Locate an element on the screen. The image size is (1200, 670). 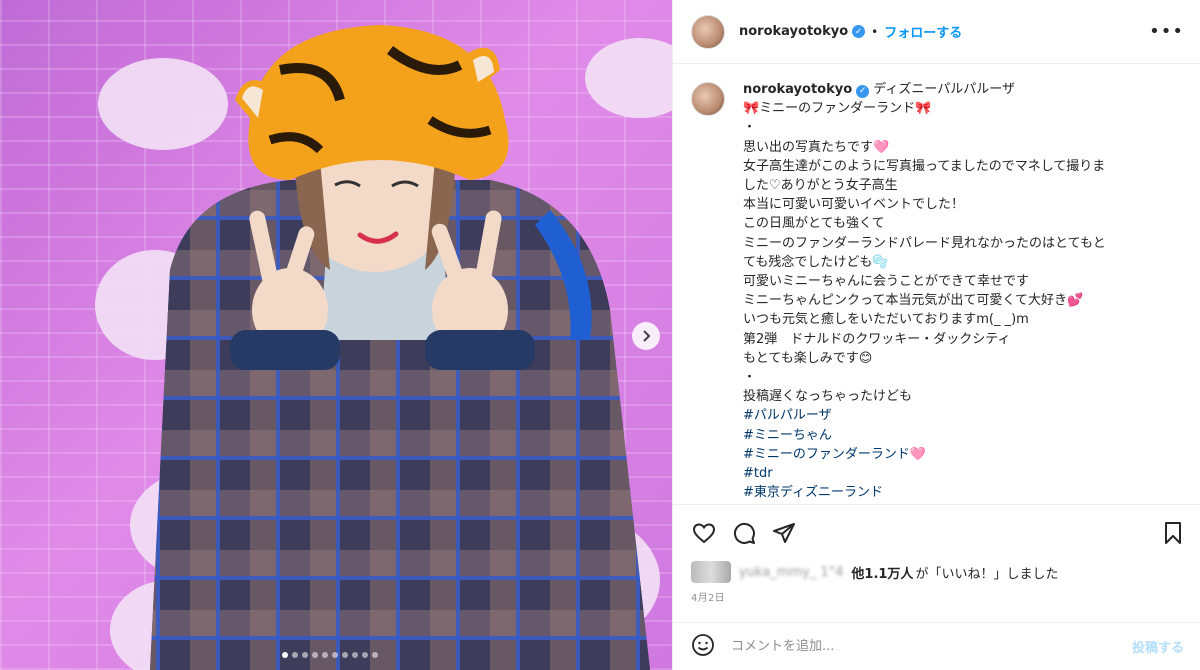
emoji-icon is located at coordinates (703, 647).